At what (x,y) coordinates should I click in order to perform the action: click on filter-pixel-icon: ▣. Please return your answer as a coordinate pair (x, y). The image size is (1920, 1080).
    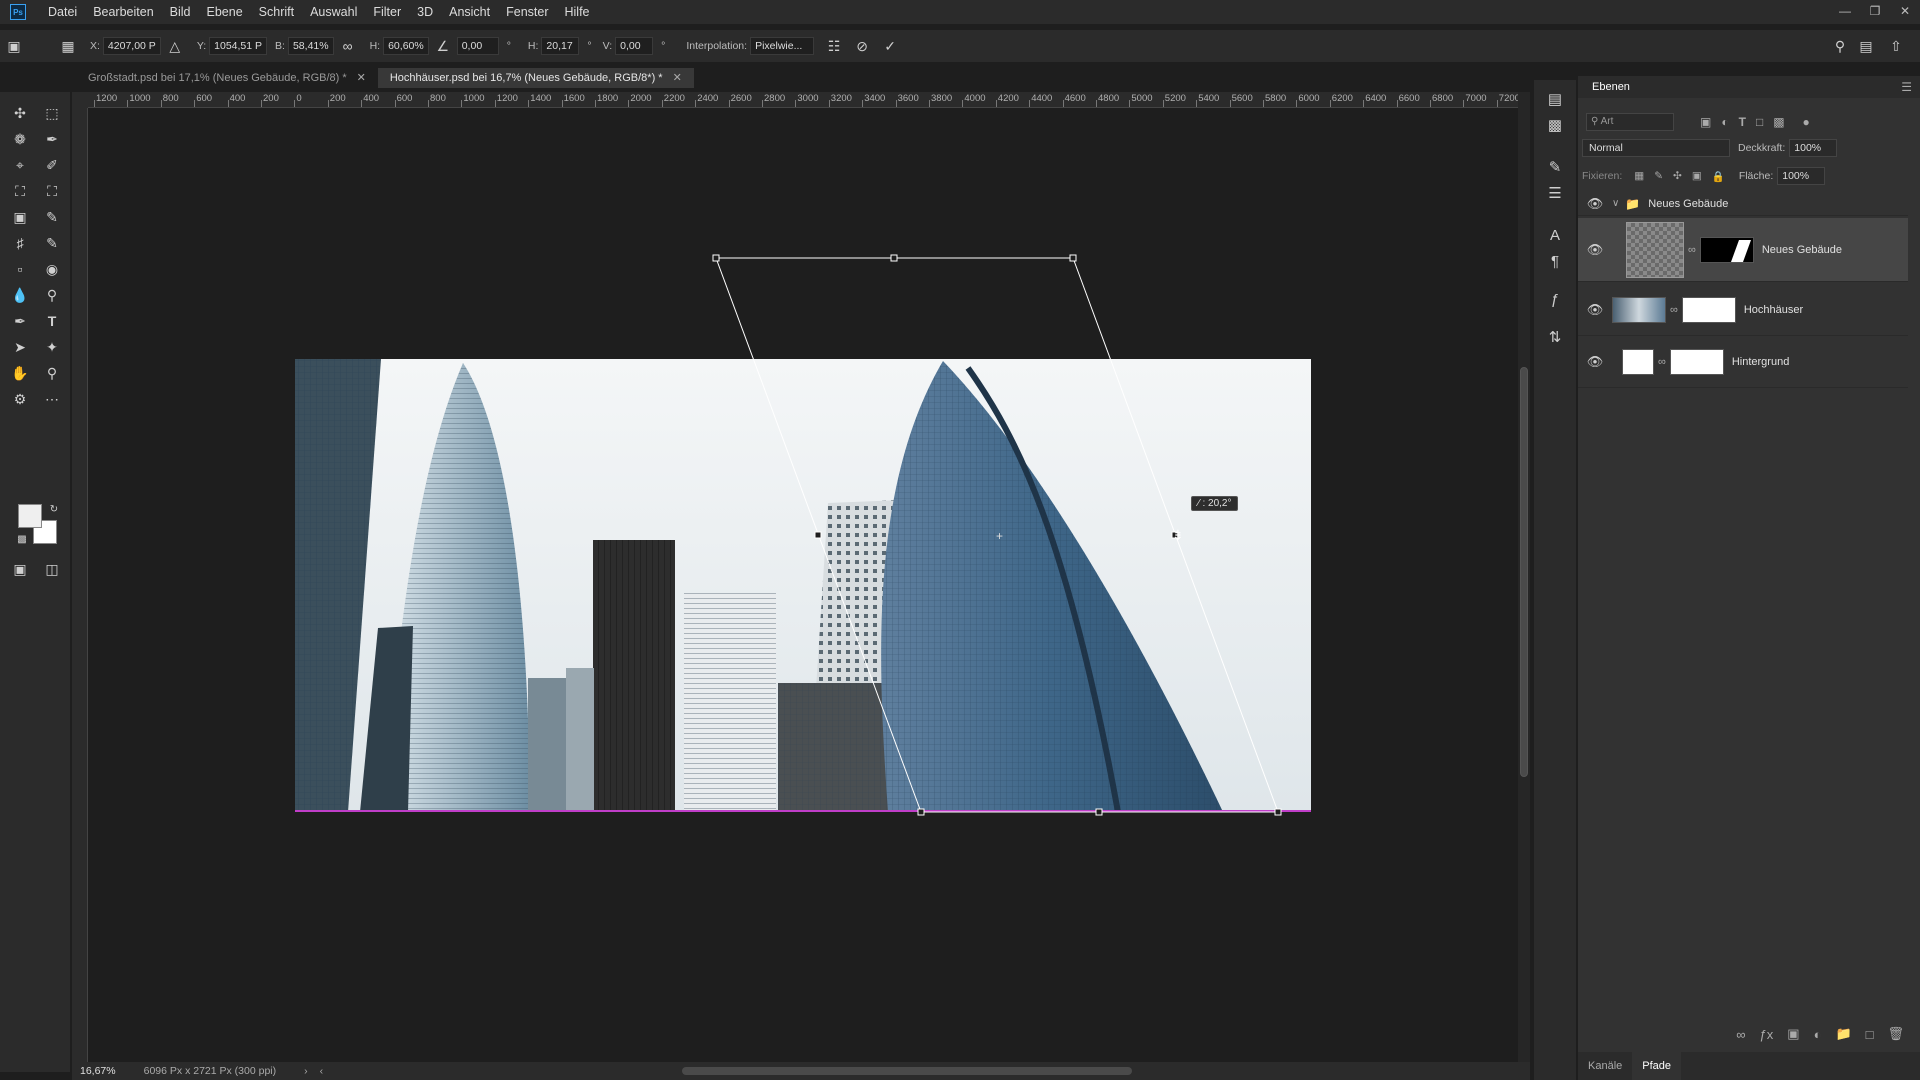
    Looking at the image, I should click on (1705, 122).